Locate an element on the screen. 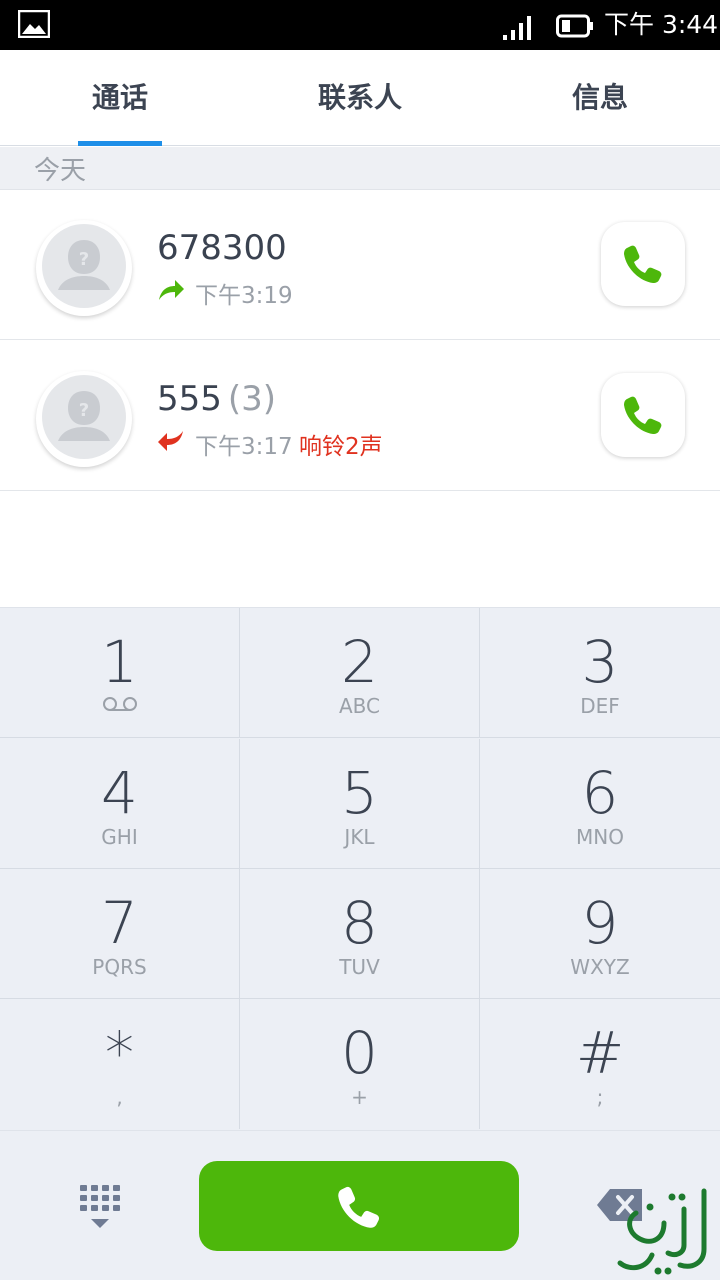 The image size is (720, 1280). dialpad-key-star: * , is located at coordinates (120, 1064).